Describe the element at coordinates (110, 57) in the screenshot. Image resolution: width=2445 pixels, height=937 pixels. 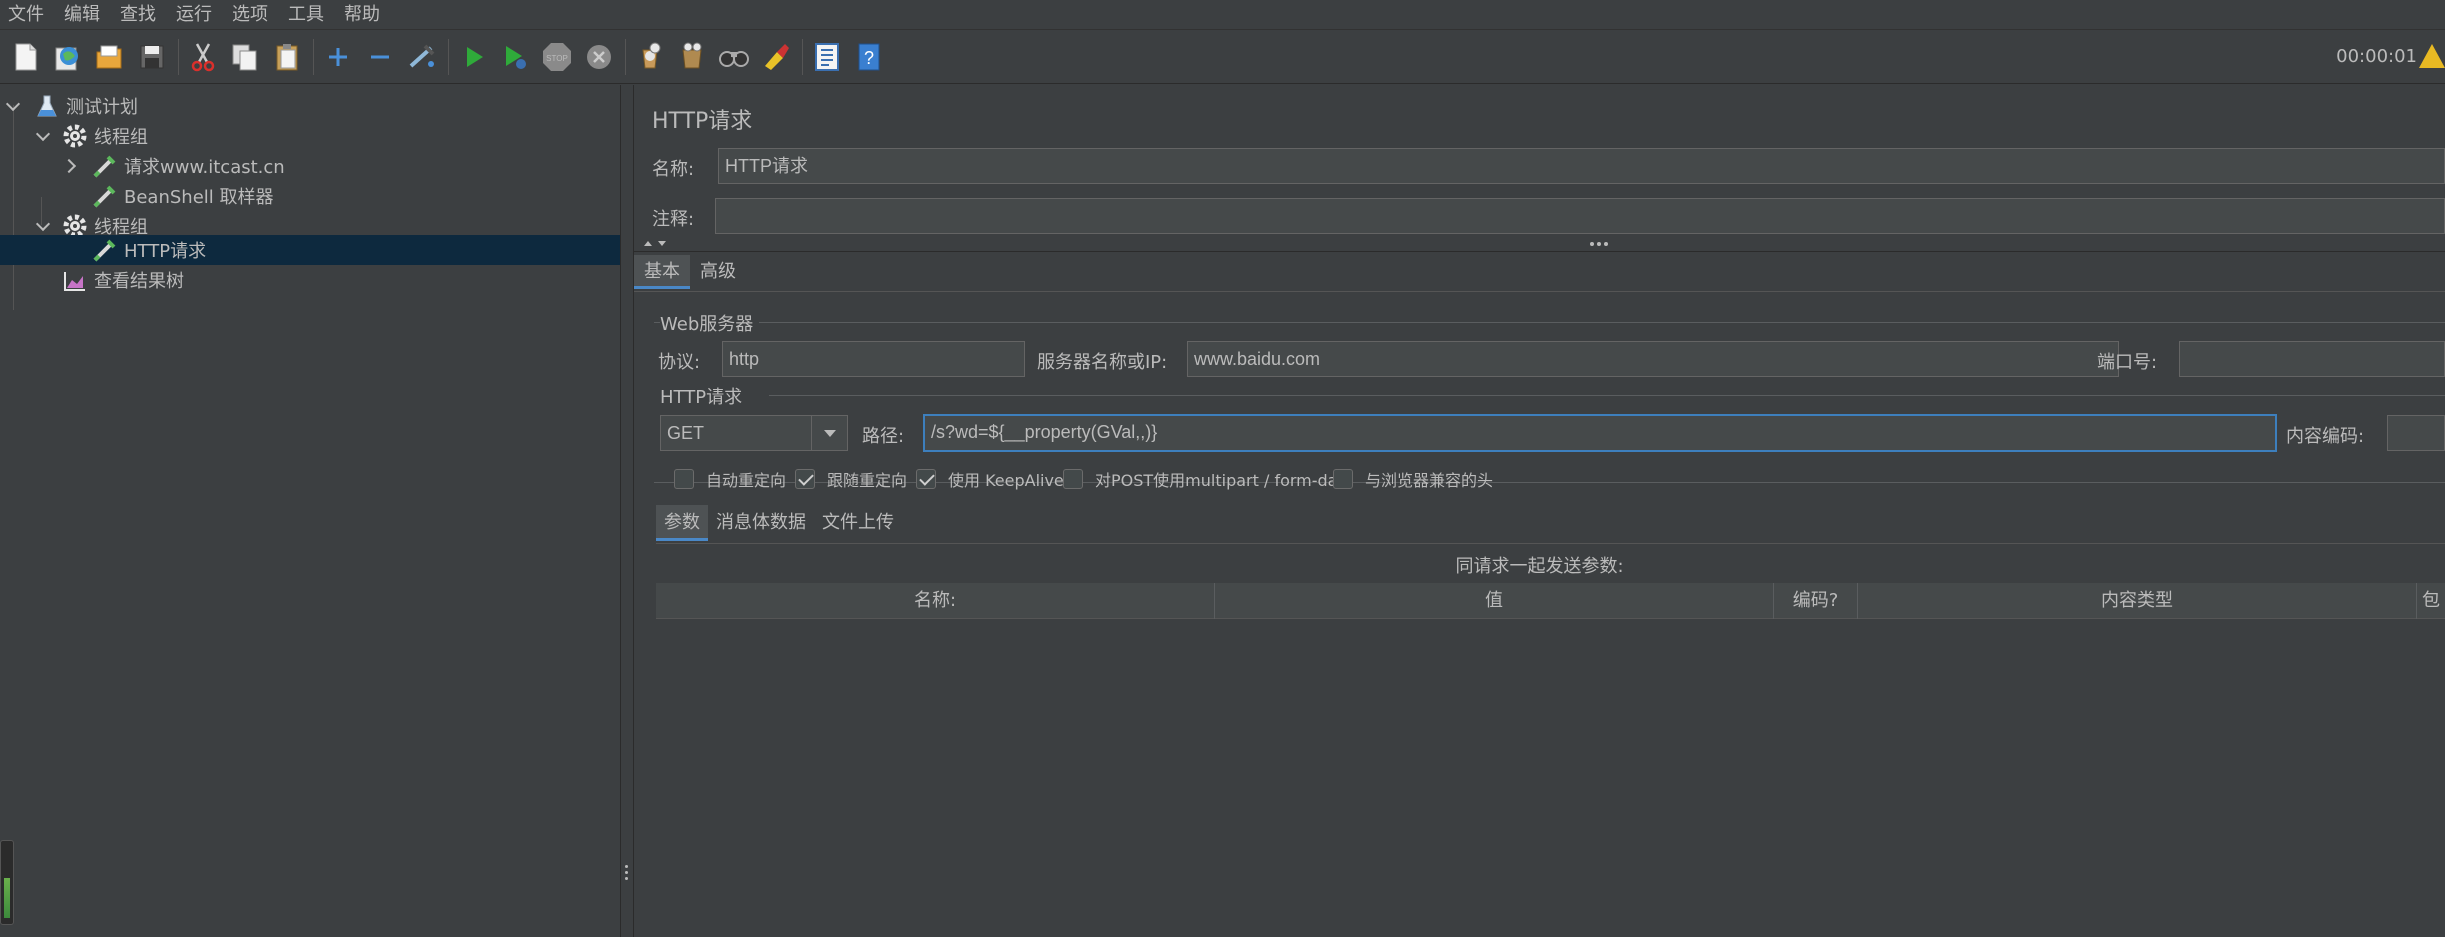
I see `open-icon` at that location.